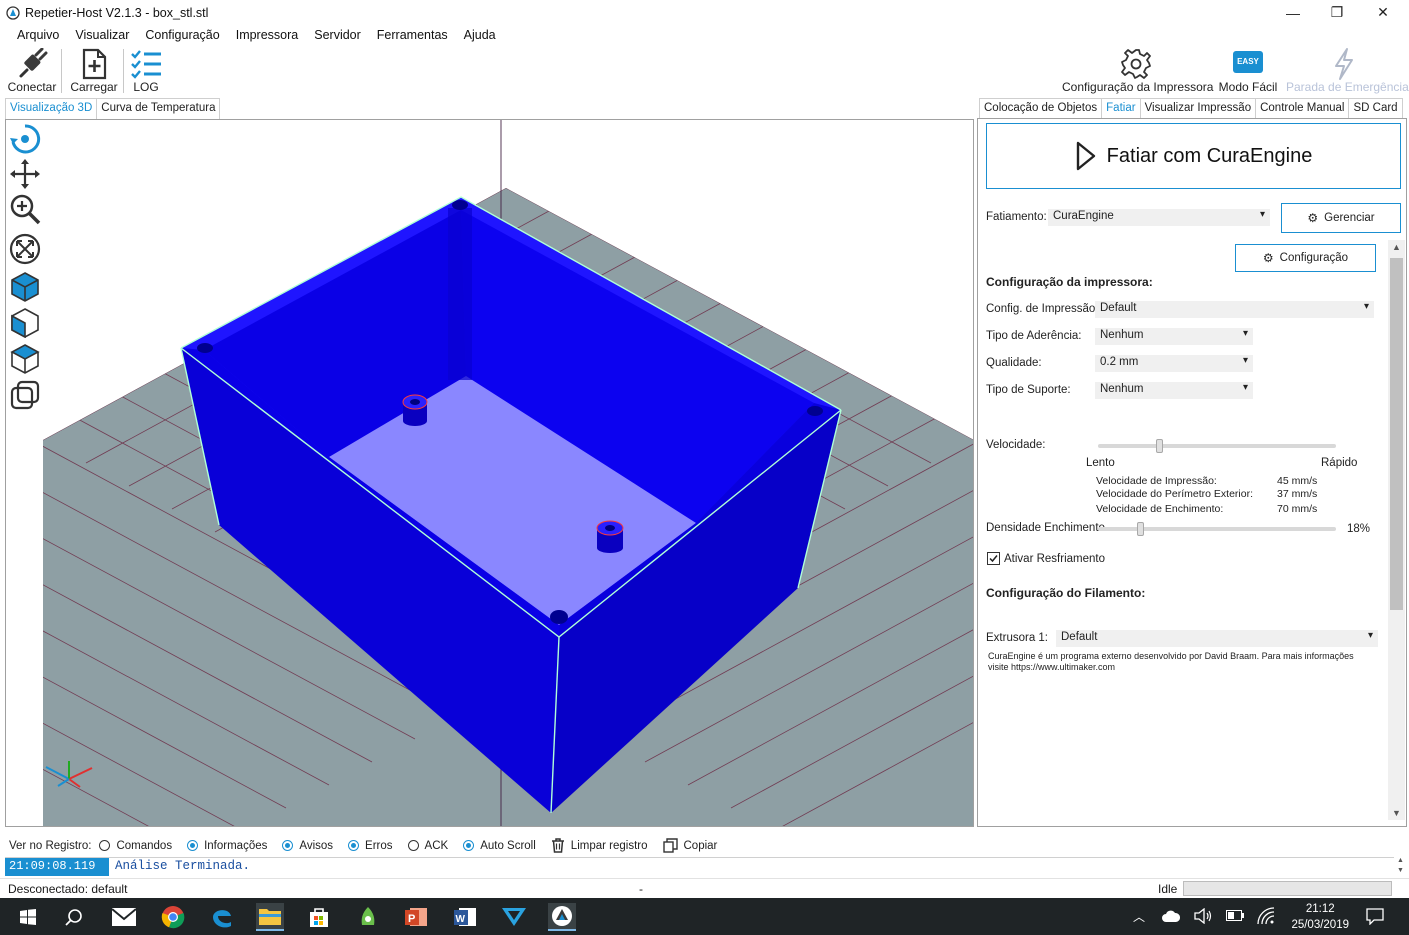  What do you see at coordinates (1174, 363) in the screenshot?
I see `quality-select: 0.2 mm ▾` at bounding box center [1174, 363].